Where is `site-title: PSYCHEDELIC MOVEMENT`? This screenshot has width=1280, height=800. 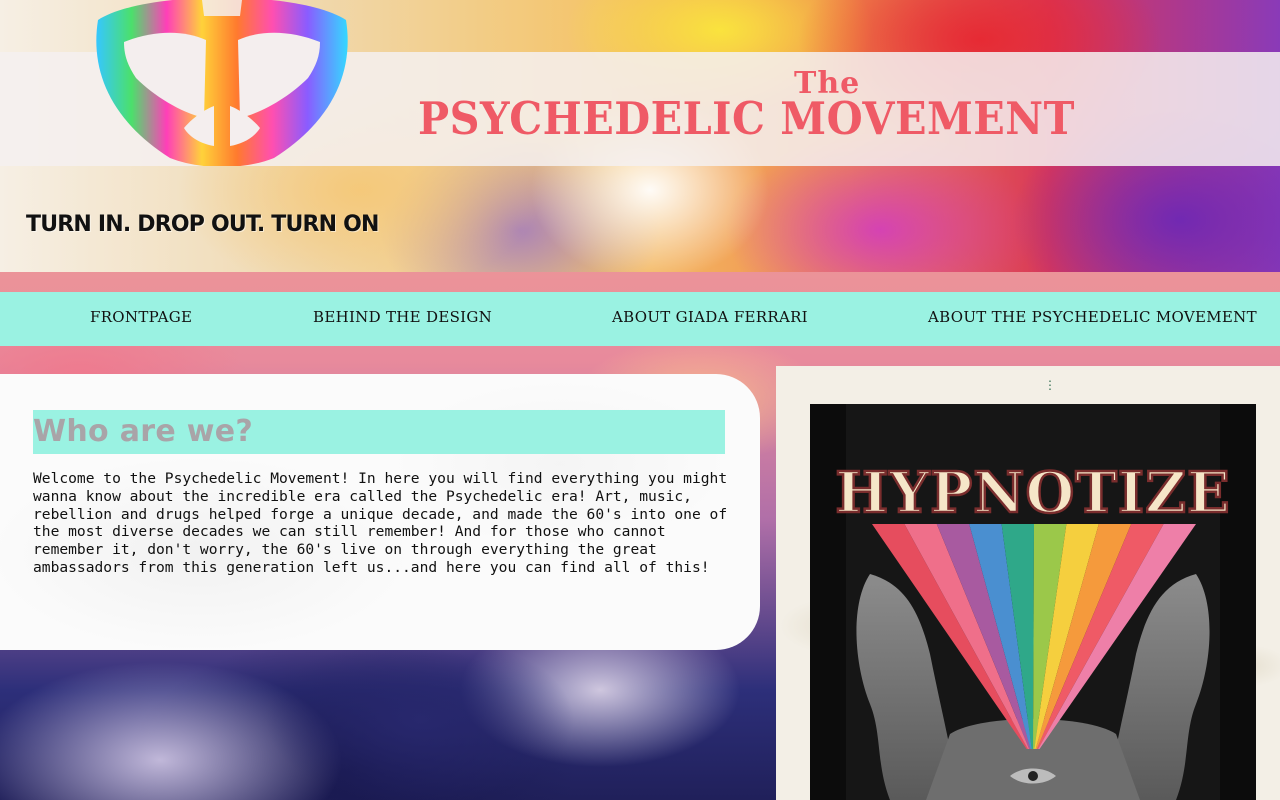
site-title: PSYCHEDELIC MOVEMENT is located at coordinates (746, 118).